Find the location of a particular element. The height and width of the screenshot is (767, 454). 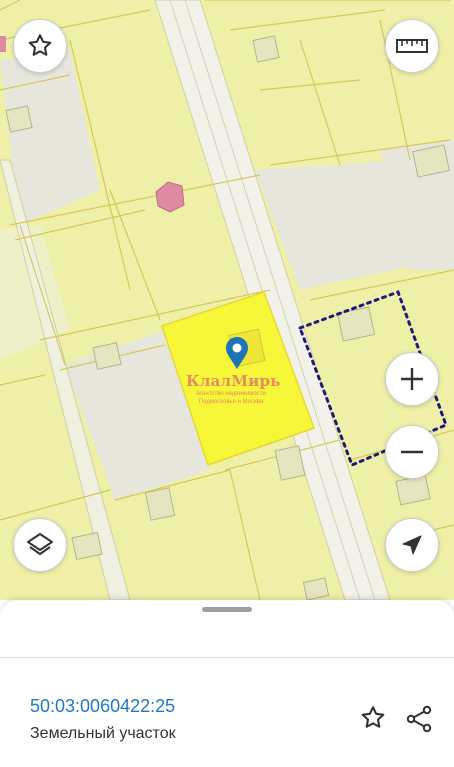

measure-button is located at coordinates (412, 46).